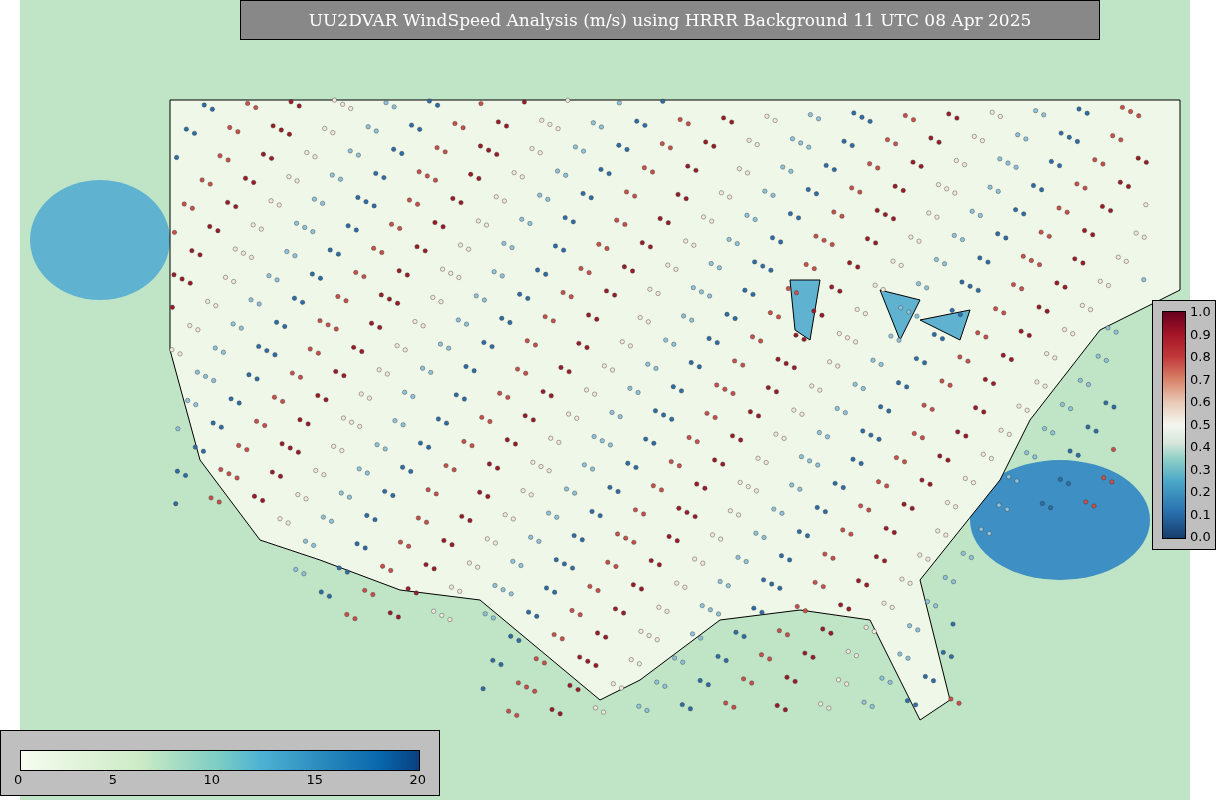 The width and height of the screenshot is (1216, 800). I want to click on tick-label: 0.8, so click(1200, 356).